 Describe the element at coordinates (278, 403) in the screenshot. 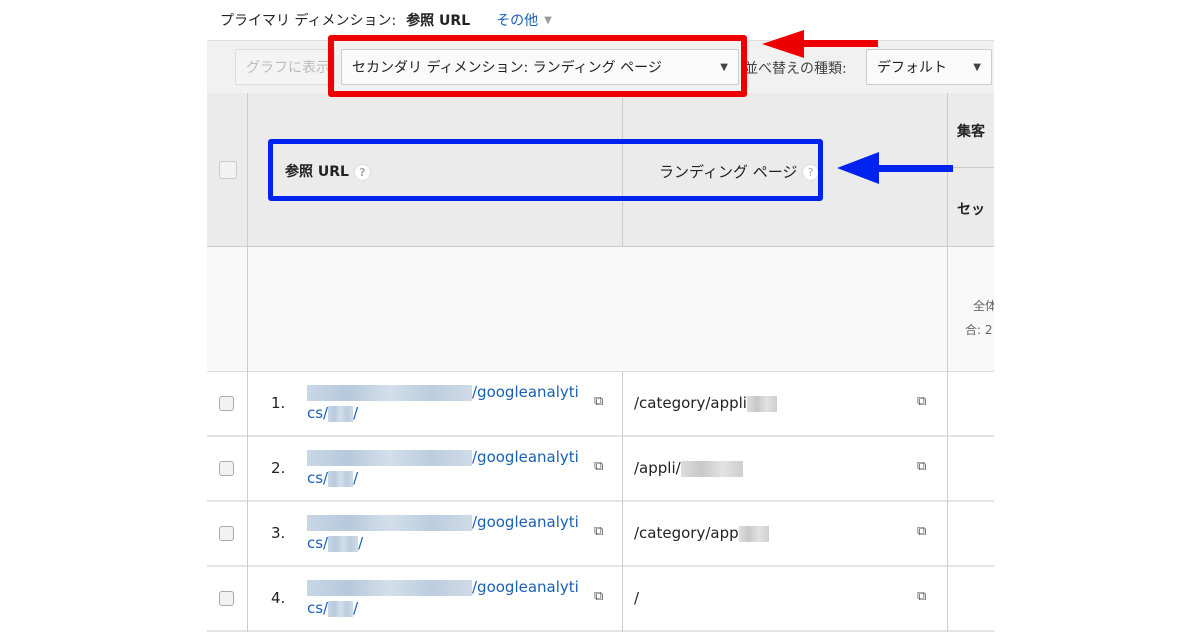

I see `row-number: 1.` at that location.